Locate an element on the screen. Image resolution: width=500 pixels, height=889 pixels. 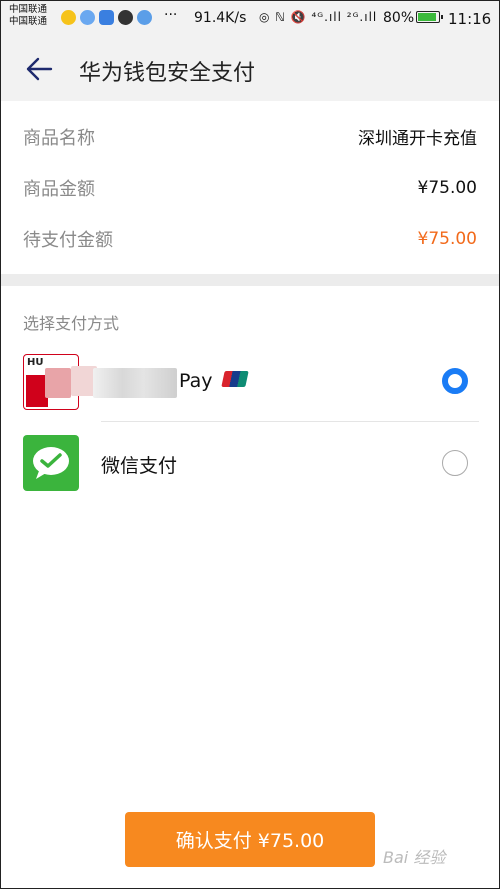
music-icon is located at coordinates (87, 17).